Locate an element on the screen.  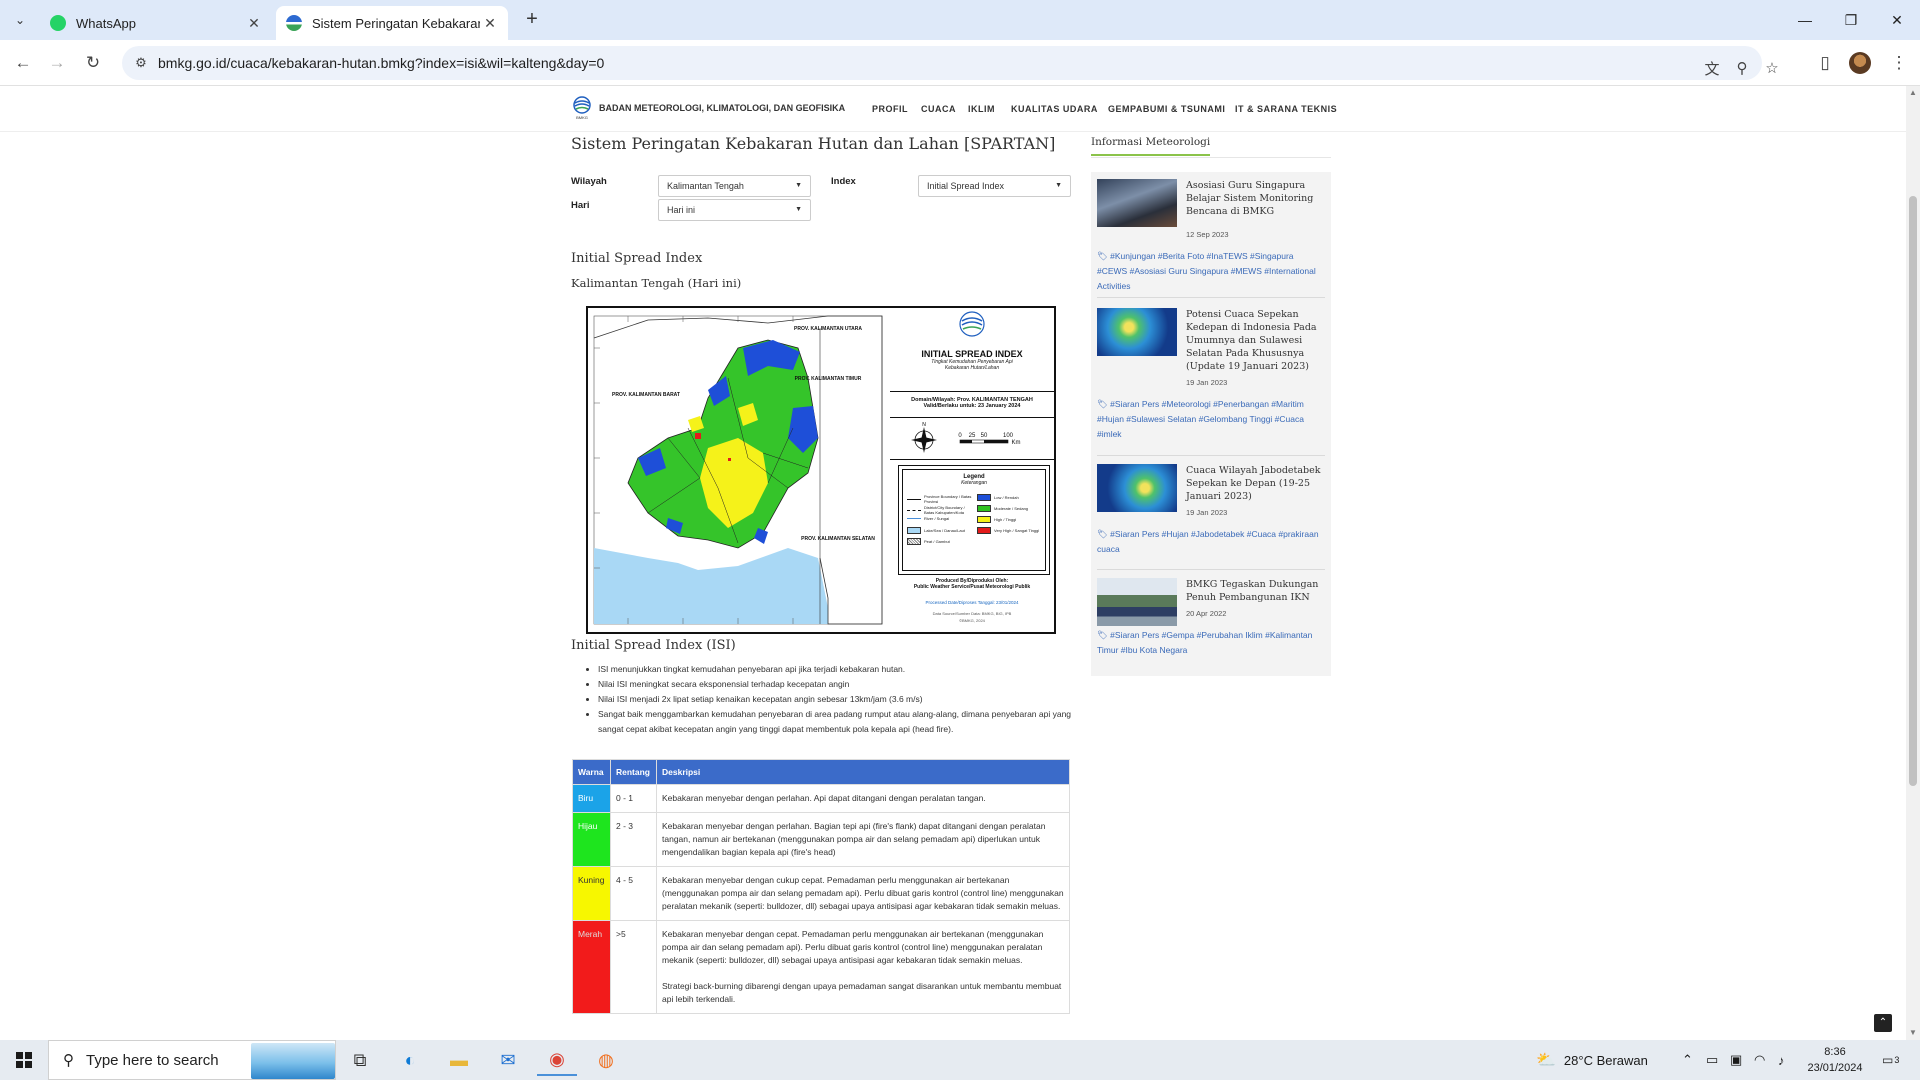
file-explorer-icon: ▬ is located at coordinates (459, 1060).